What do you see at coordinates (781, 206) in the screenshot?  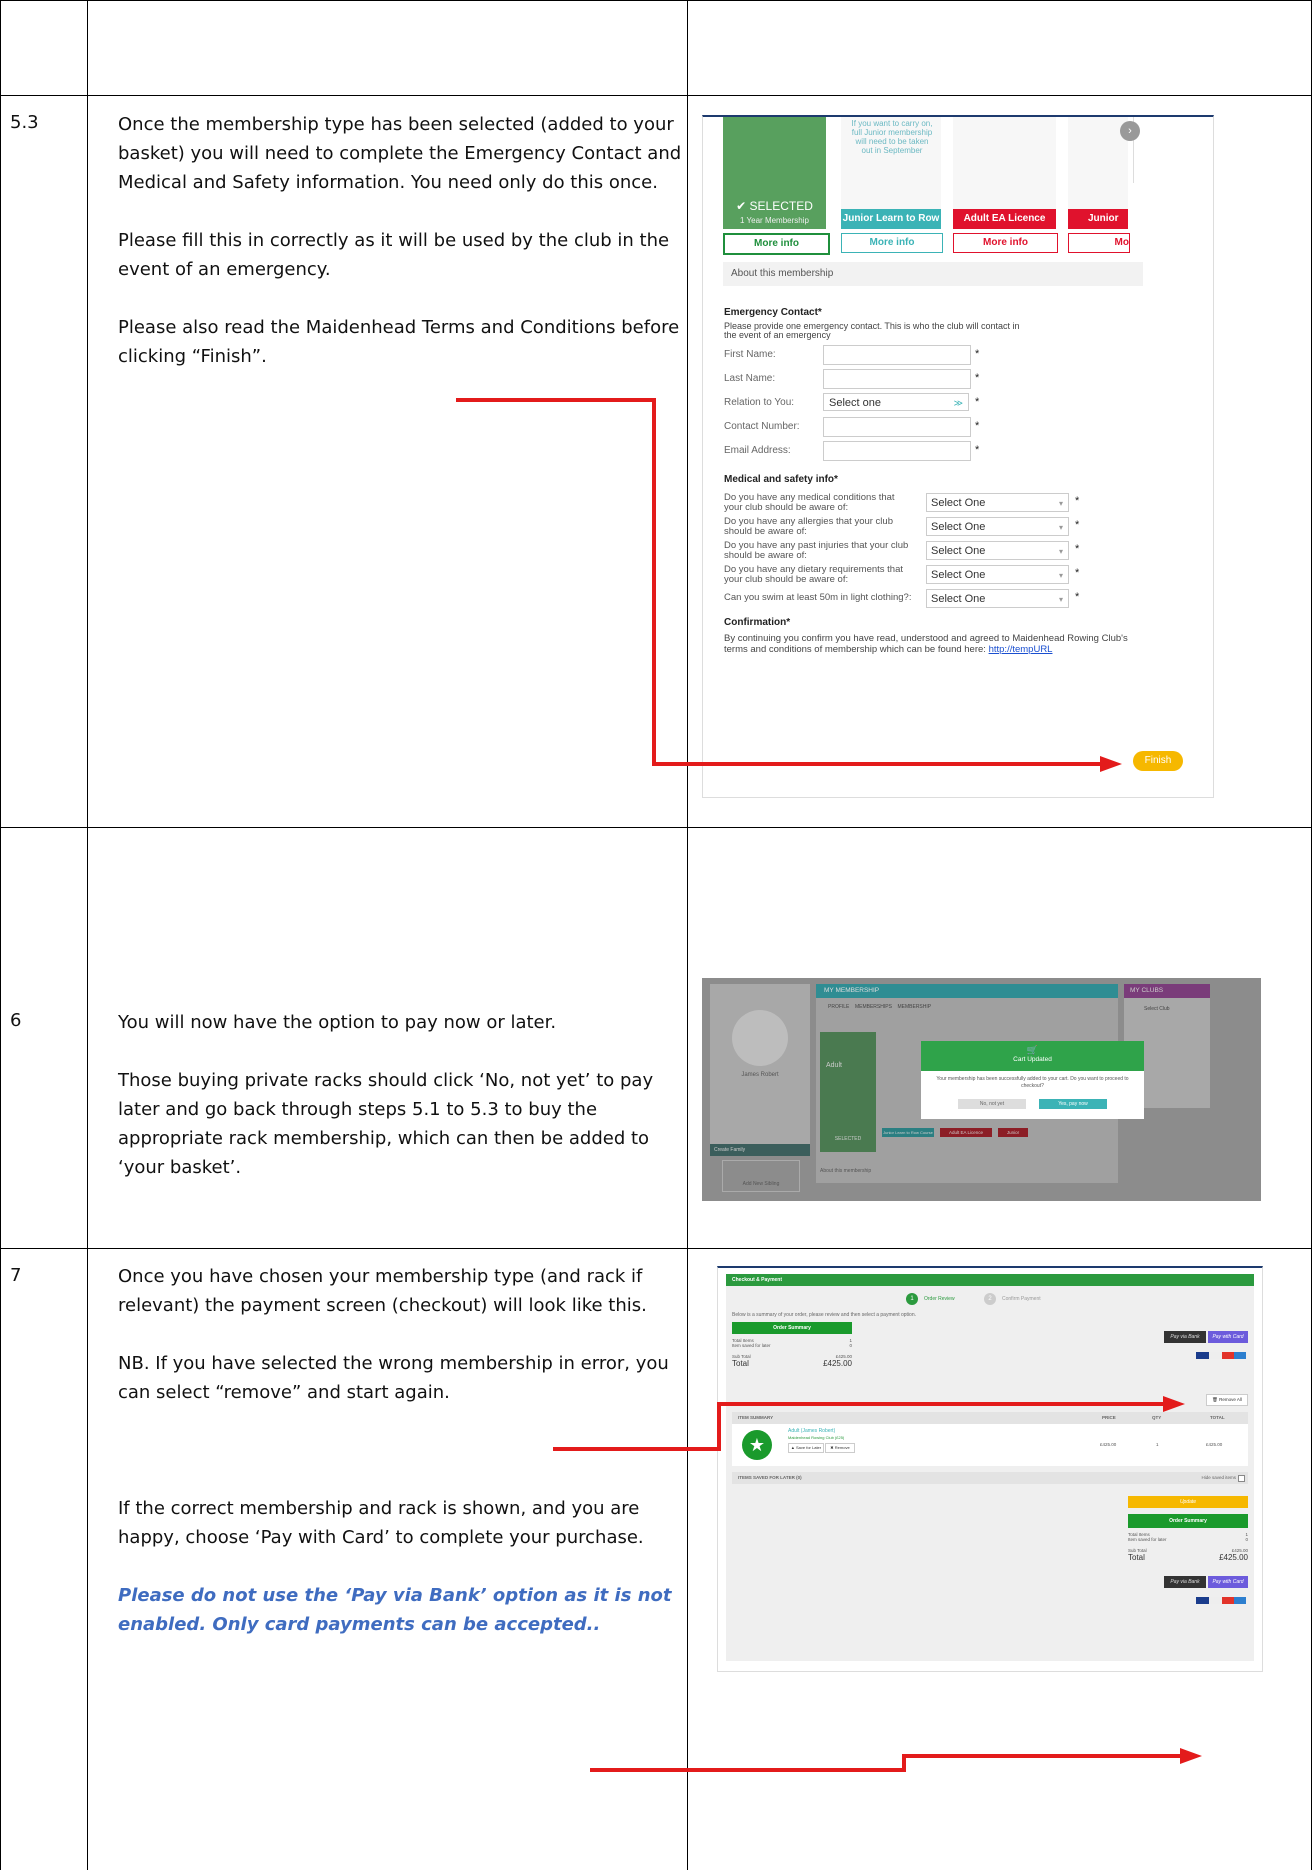 I see `selected-label: SELECTED` at bounding box center [781, 206].